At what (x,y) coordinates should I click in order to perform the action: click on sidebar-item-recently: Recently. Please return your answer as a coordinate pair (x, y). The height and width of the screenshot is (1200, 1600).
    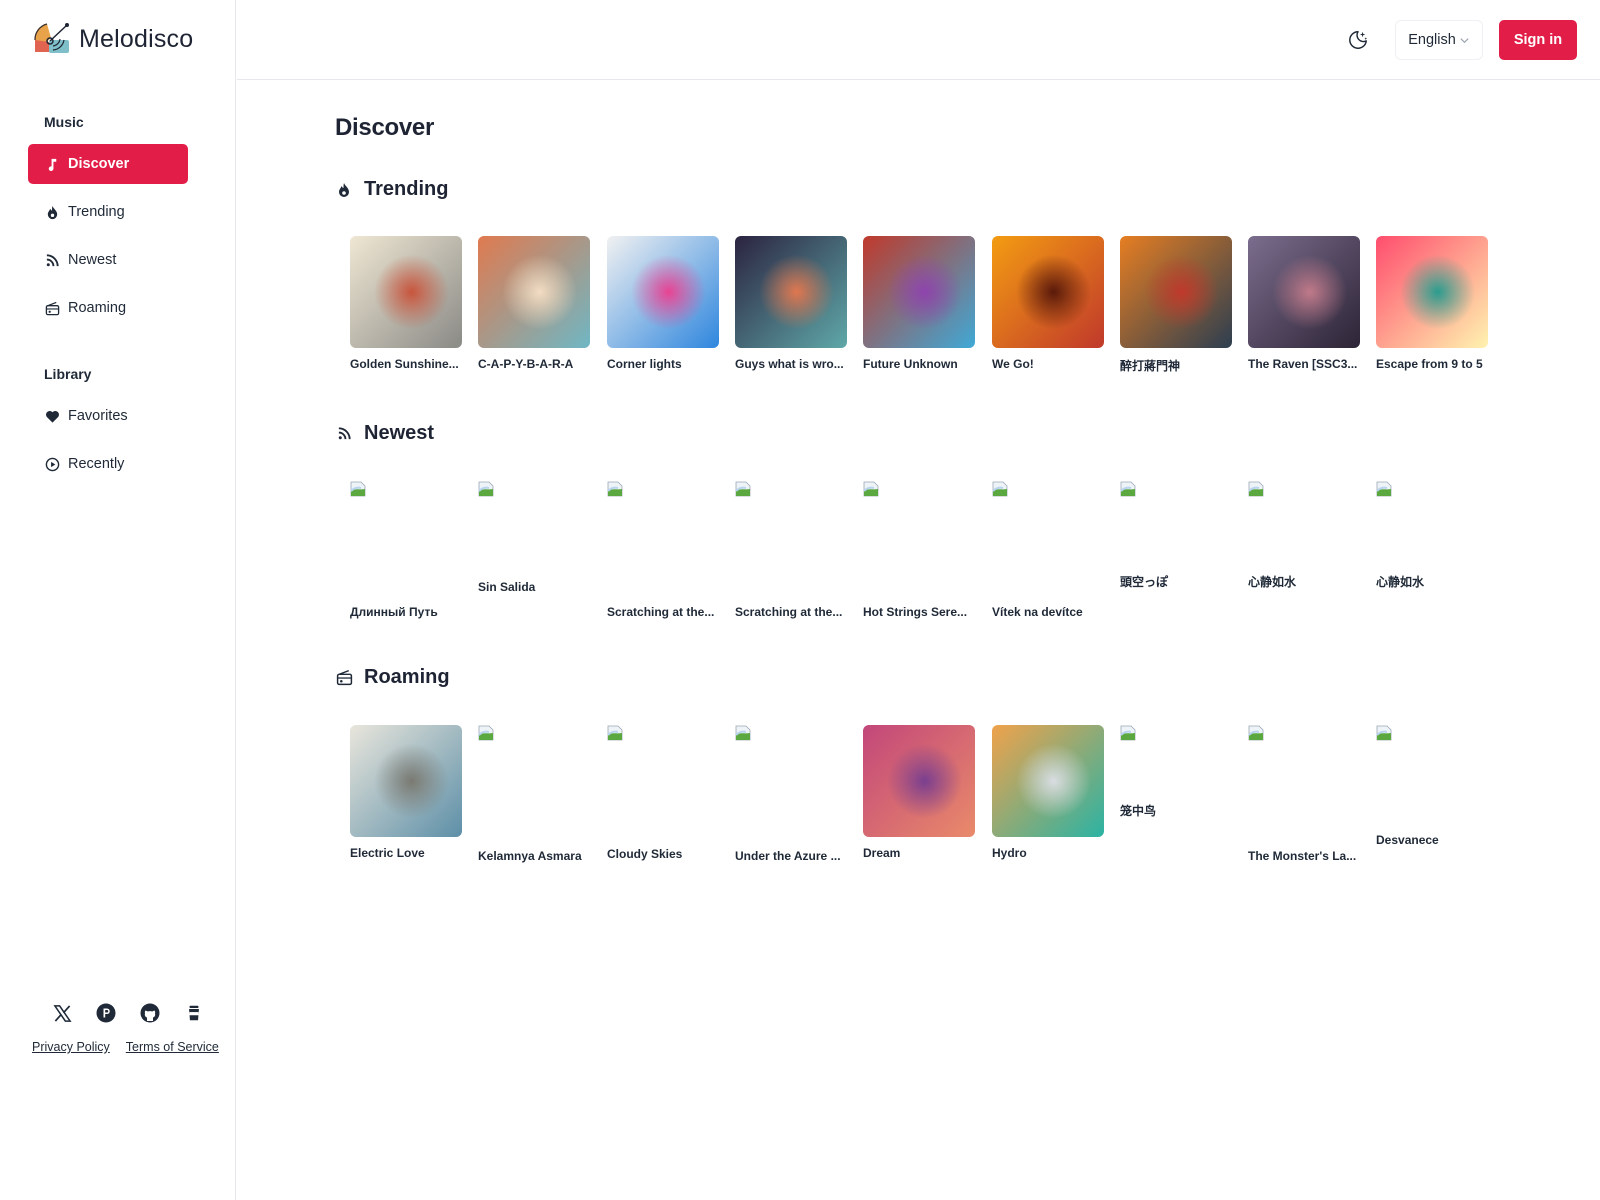
    Looking at the image, I should click on (108, 464).